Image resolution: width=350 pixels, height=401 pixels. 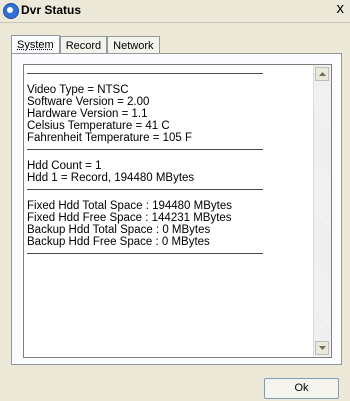 I want to click on tab-record: Record, so click(x=83, y=45).